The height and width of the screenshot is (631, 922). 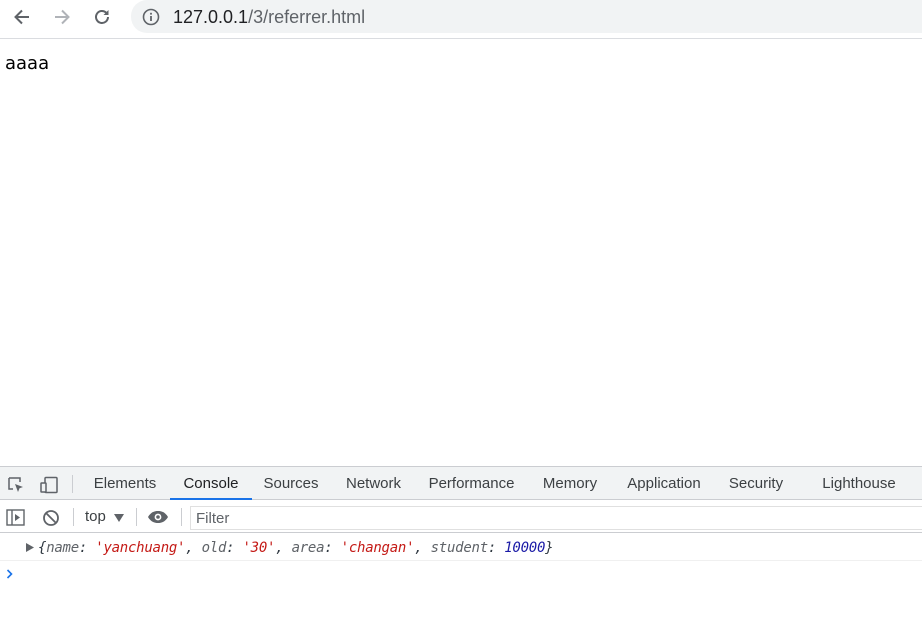 I want to click on property-key: student, so click(x=459, y=548).